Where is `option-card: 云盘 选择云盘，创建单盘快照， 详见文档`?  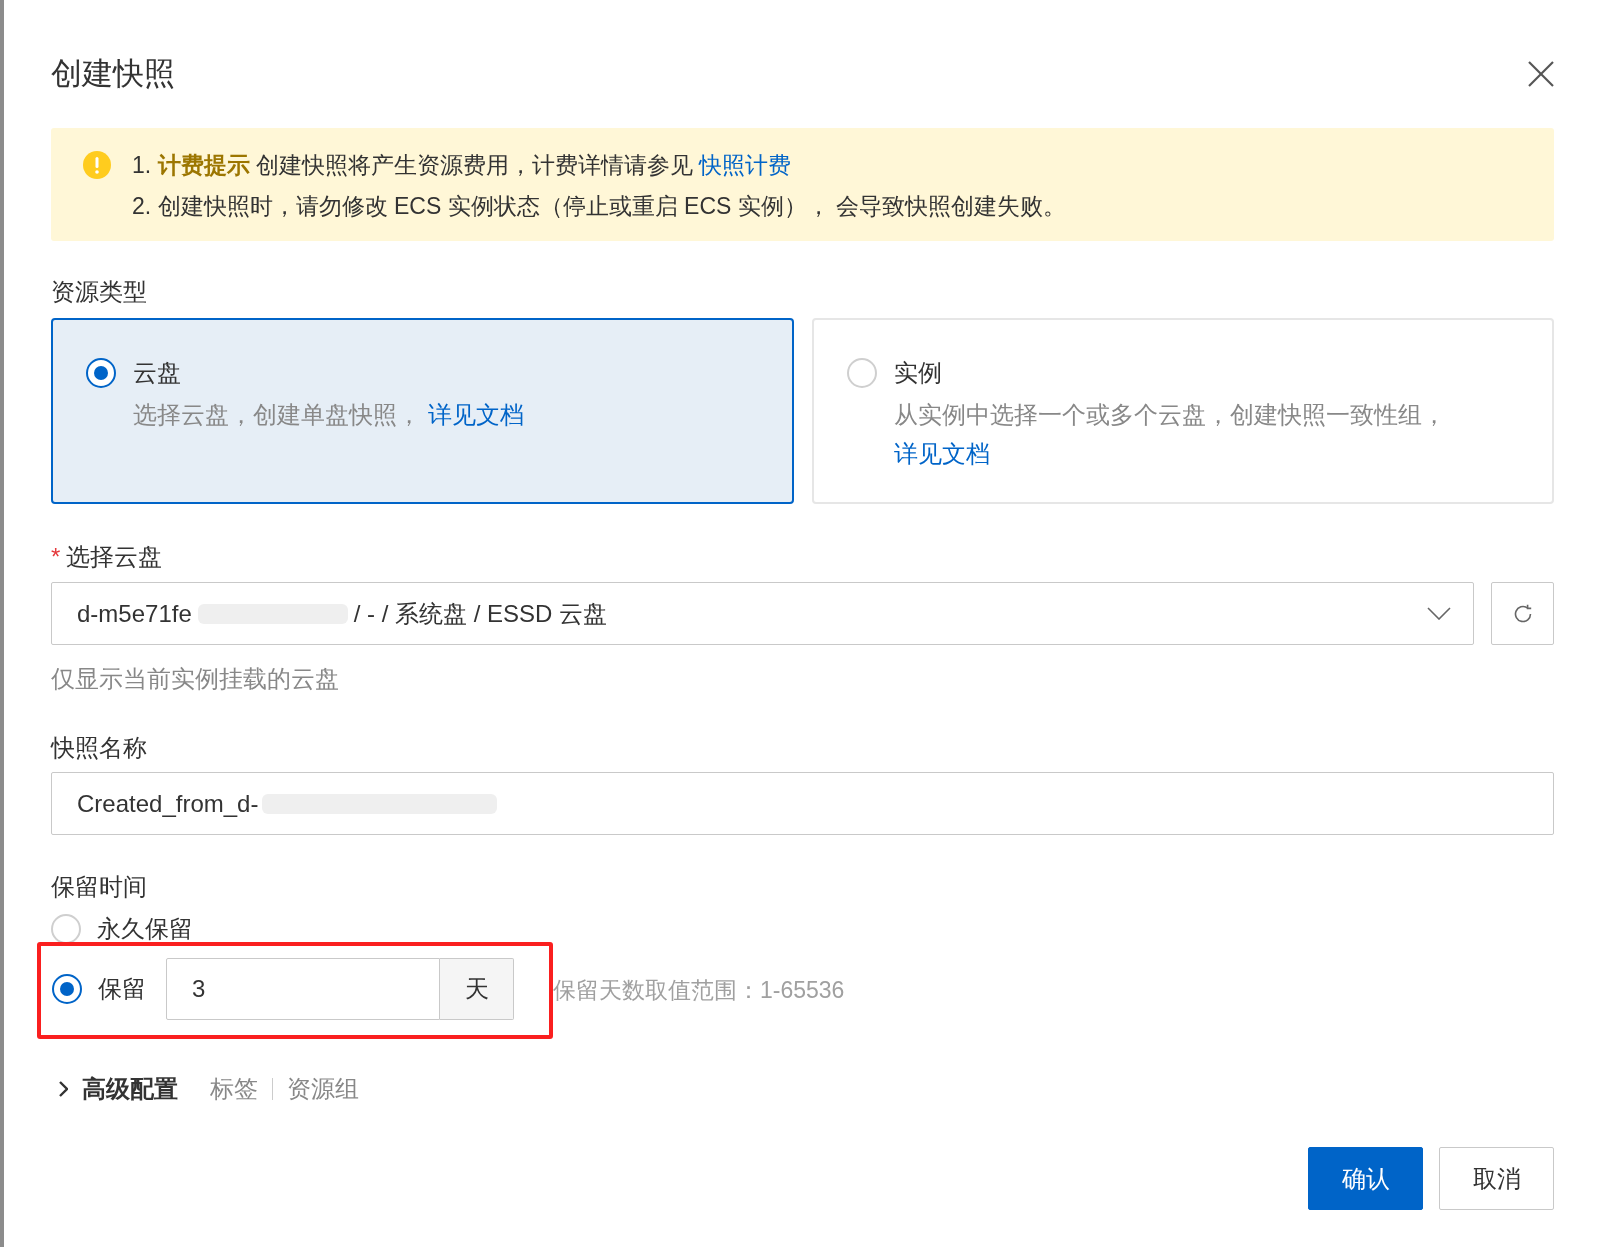 option-card: 云盘 选择云盘，创建单盘快照， 详见文档 is located at coordinates (422, 411).